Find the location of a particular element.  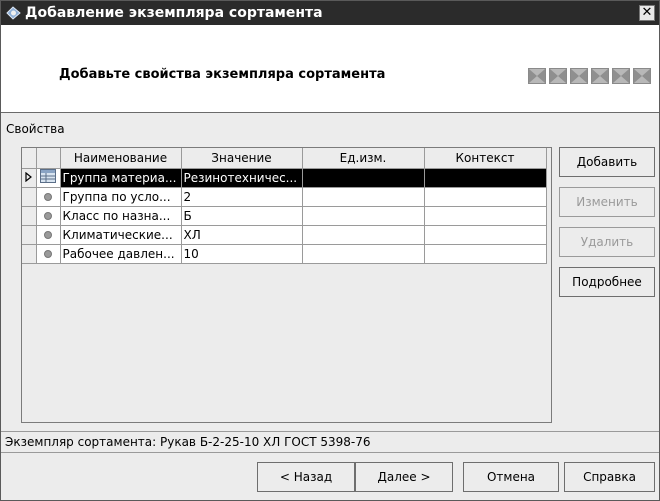

indicator-header is located at coordinates (29, 158).